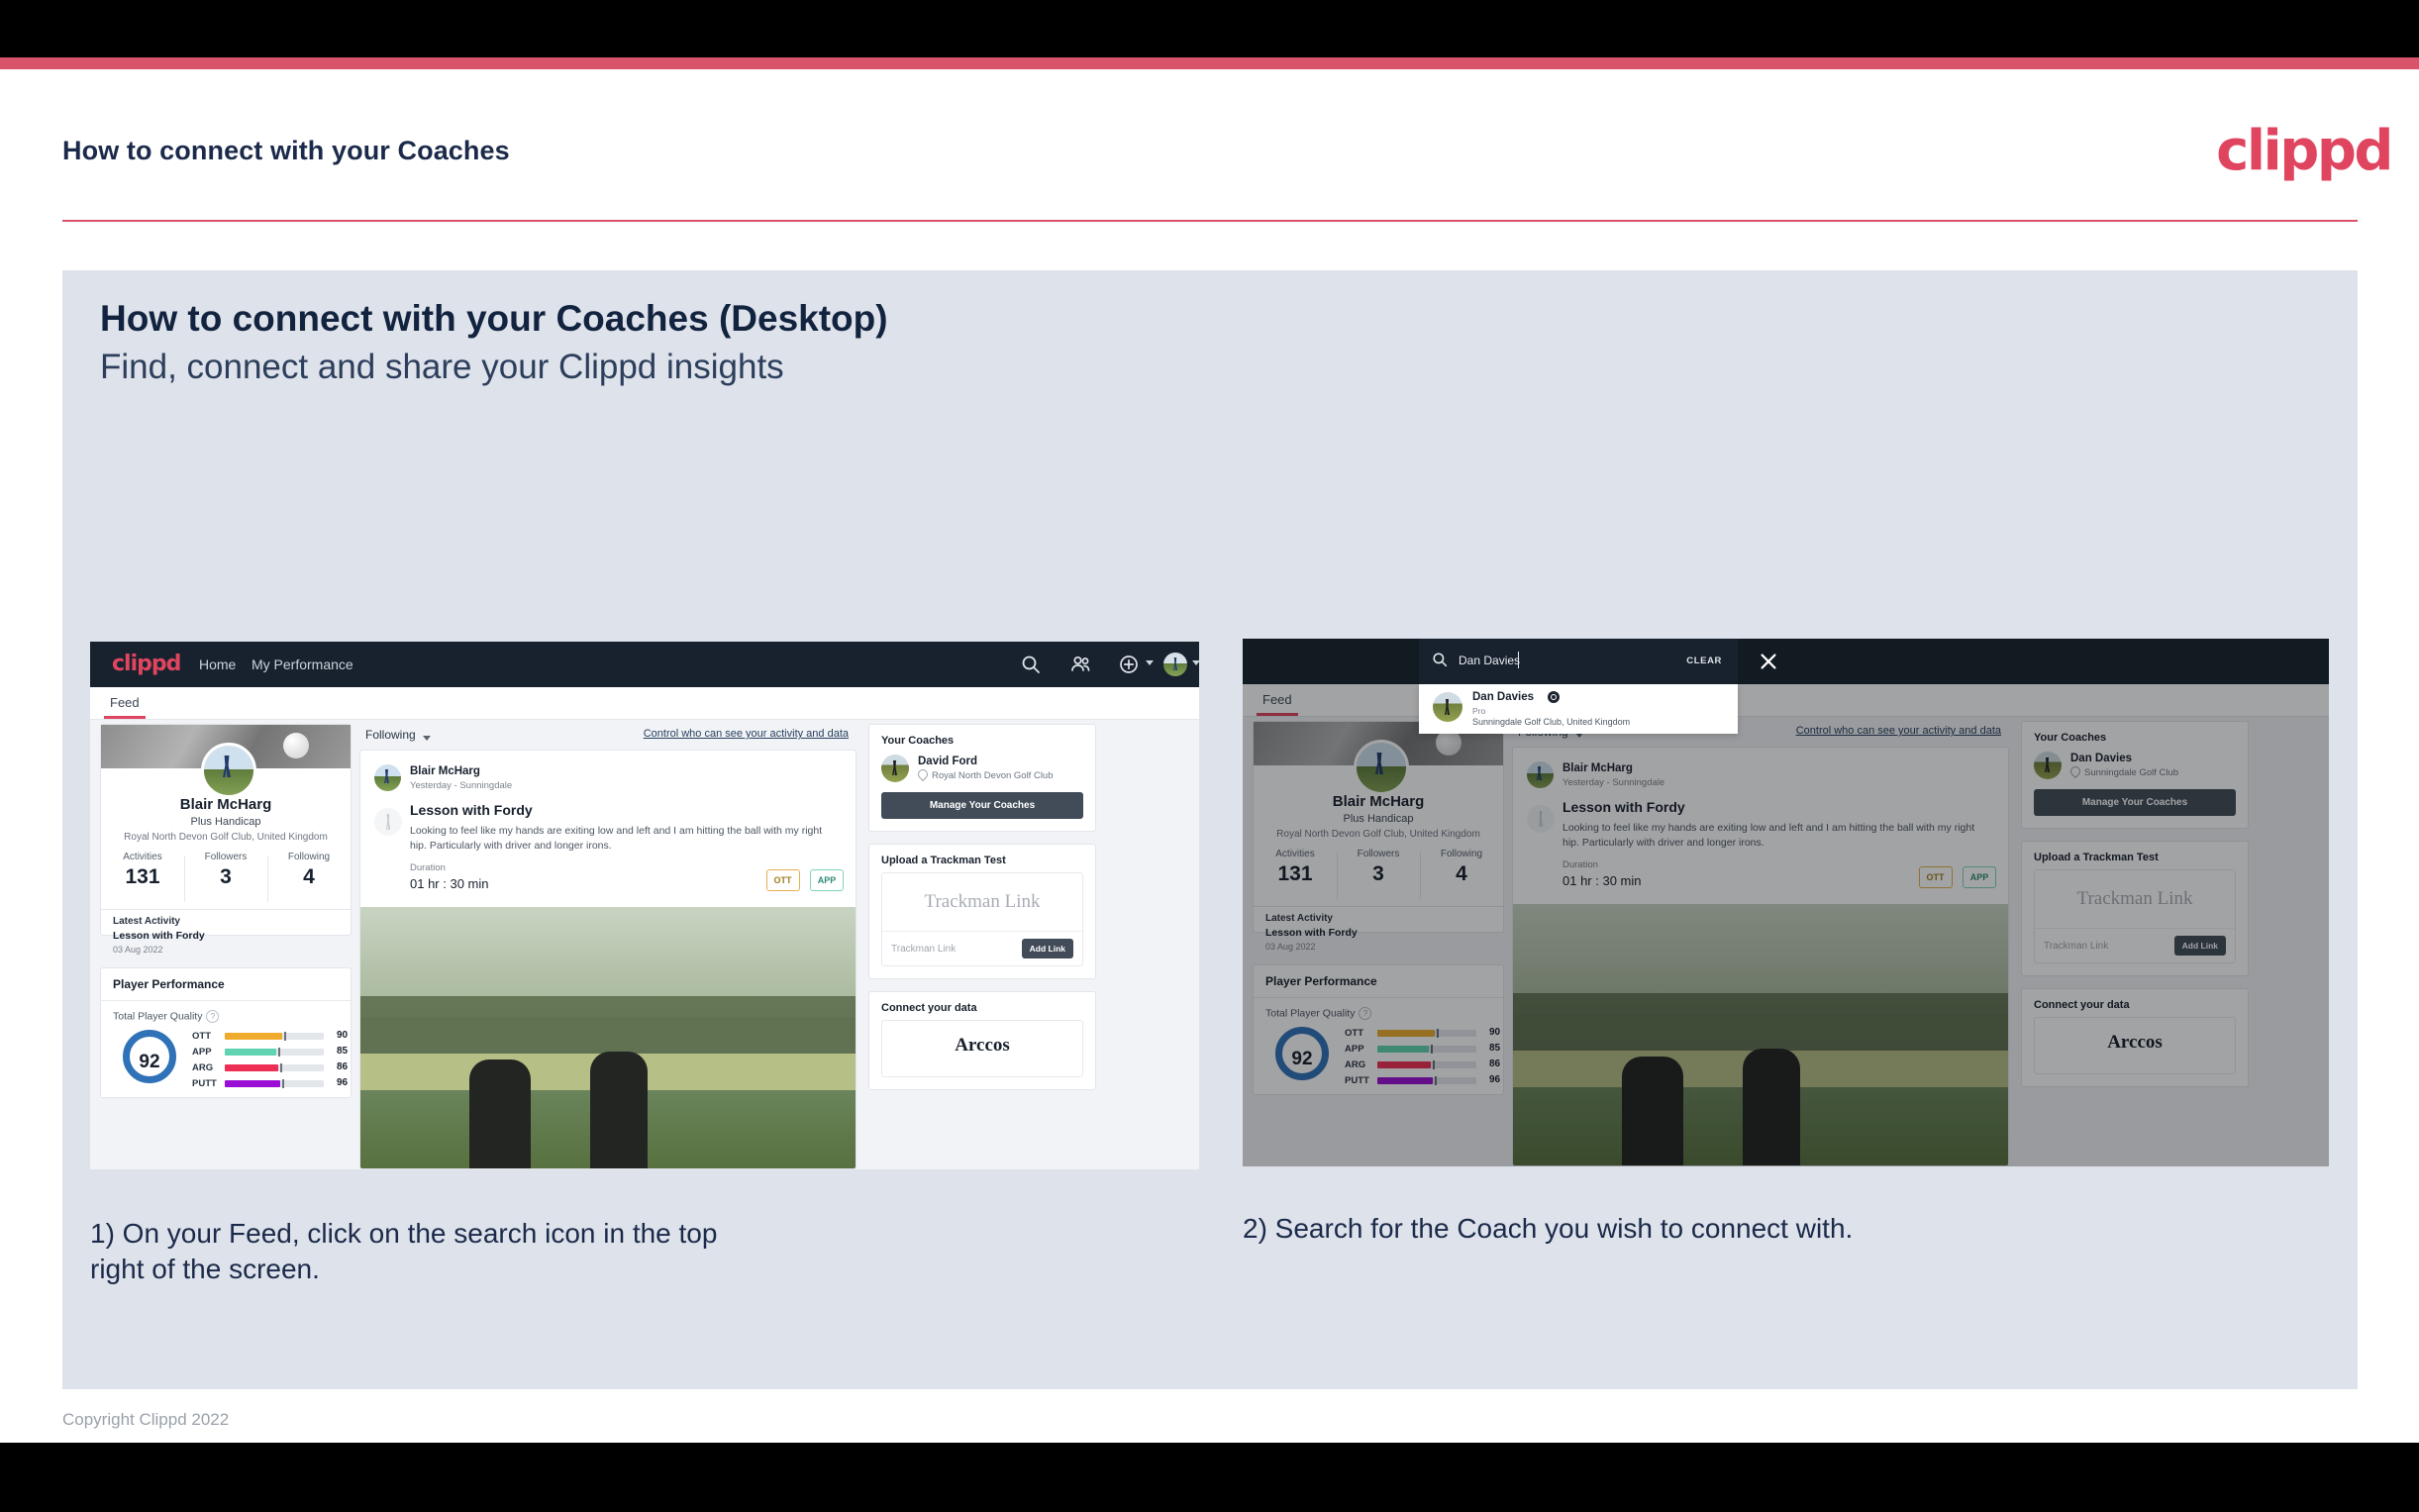 The image size is (2419, 1512). I want to click on search-input: Dan Davies, so click(1489, 660).